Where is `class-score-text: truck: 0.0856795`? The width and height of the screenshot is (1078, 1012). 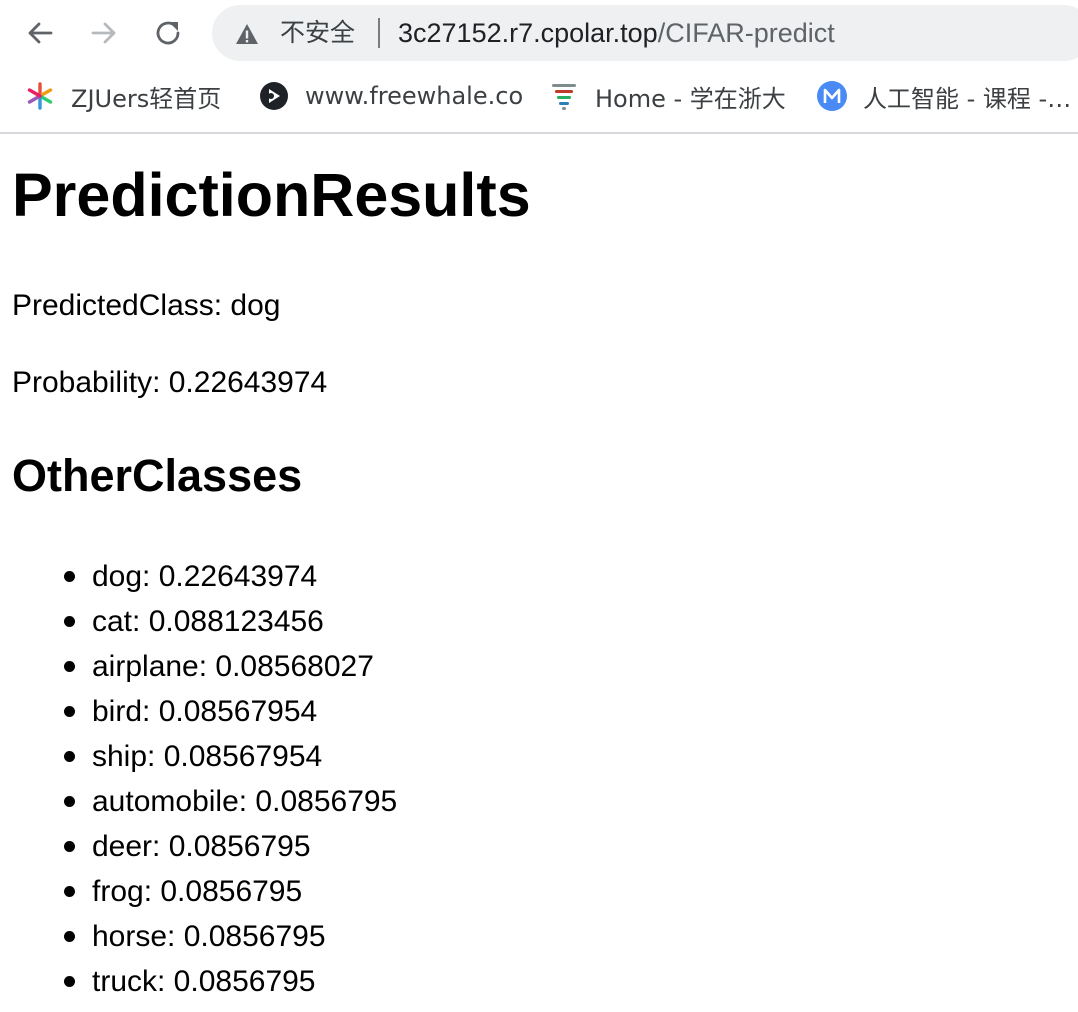 class-score-text: truck: 0.0856795 is located at coordinates (204, 981).